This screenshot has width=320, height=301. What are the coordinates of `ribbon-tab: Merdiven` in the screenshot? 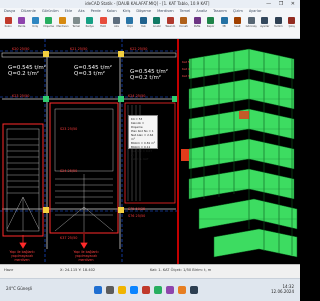 It's located at (165, 11).